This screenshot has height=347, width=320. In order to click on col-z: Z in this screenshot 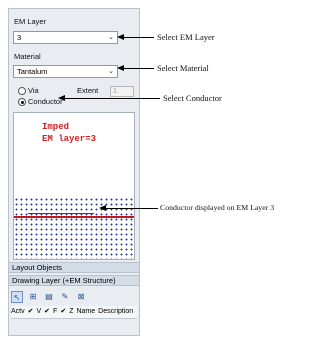, I will do `click(71, 312)`.